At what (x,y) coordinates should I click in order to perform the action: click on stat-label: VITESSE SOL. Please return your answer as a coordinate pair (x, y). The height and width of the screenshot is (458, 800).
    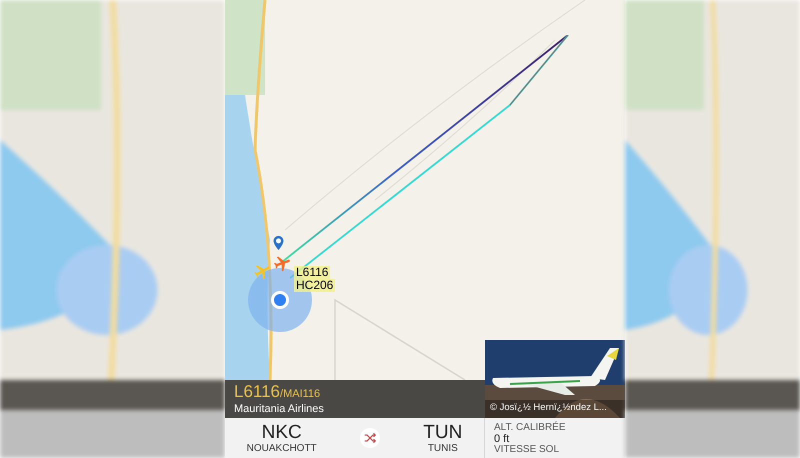
    Looking at the image, I should click on (527, 450).